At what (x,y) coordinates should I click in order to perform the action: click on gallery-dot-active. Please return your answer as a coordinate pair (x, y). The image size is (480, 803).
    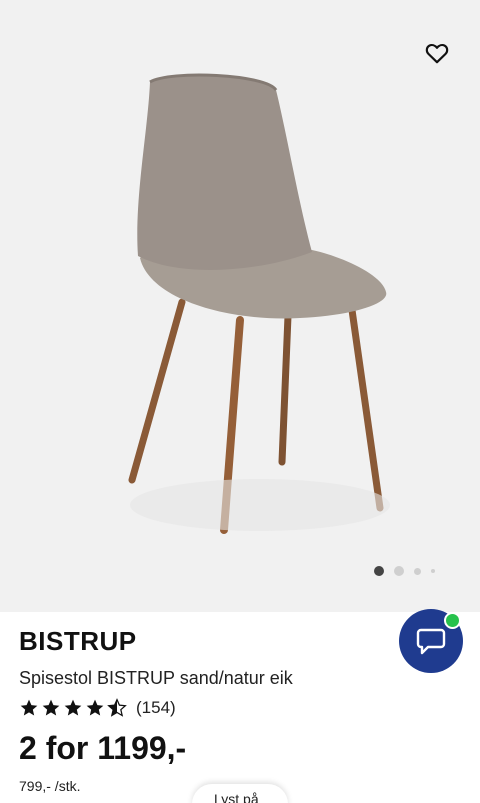
    Looking at the image, I should click on (379, 571).